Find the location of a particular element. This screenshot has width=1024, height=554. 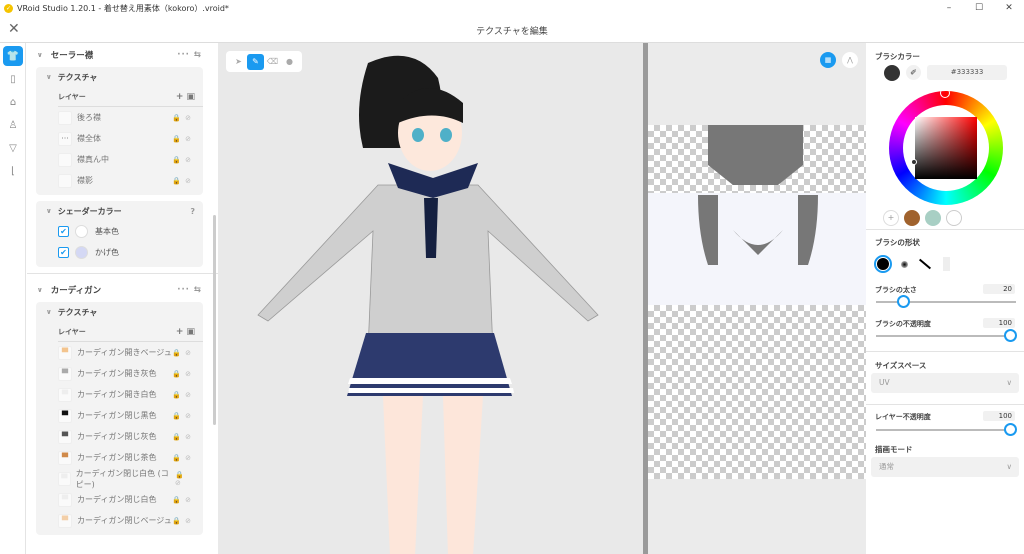

layer-label: 襟真ん中 is located at coordinates (93, 159).